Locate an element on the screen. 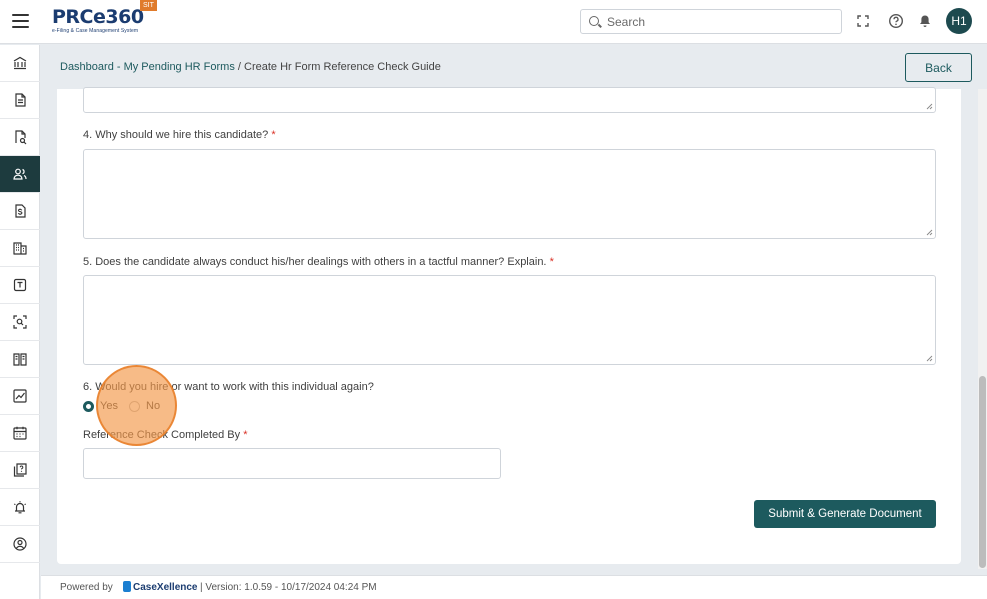 The width and height of the screenshot is (987, 599). calendar-icon is located at coordinates (20, 433).